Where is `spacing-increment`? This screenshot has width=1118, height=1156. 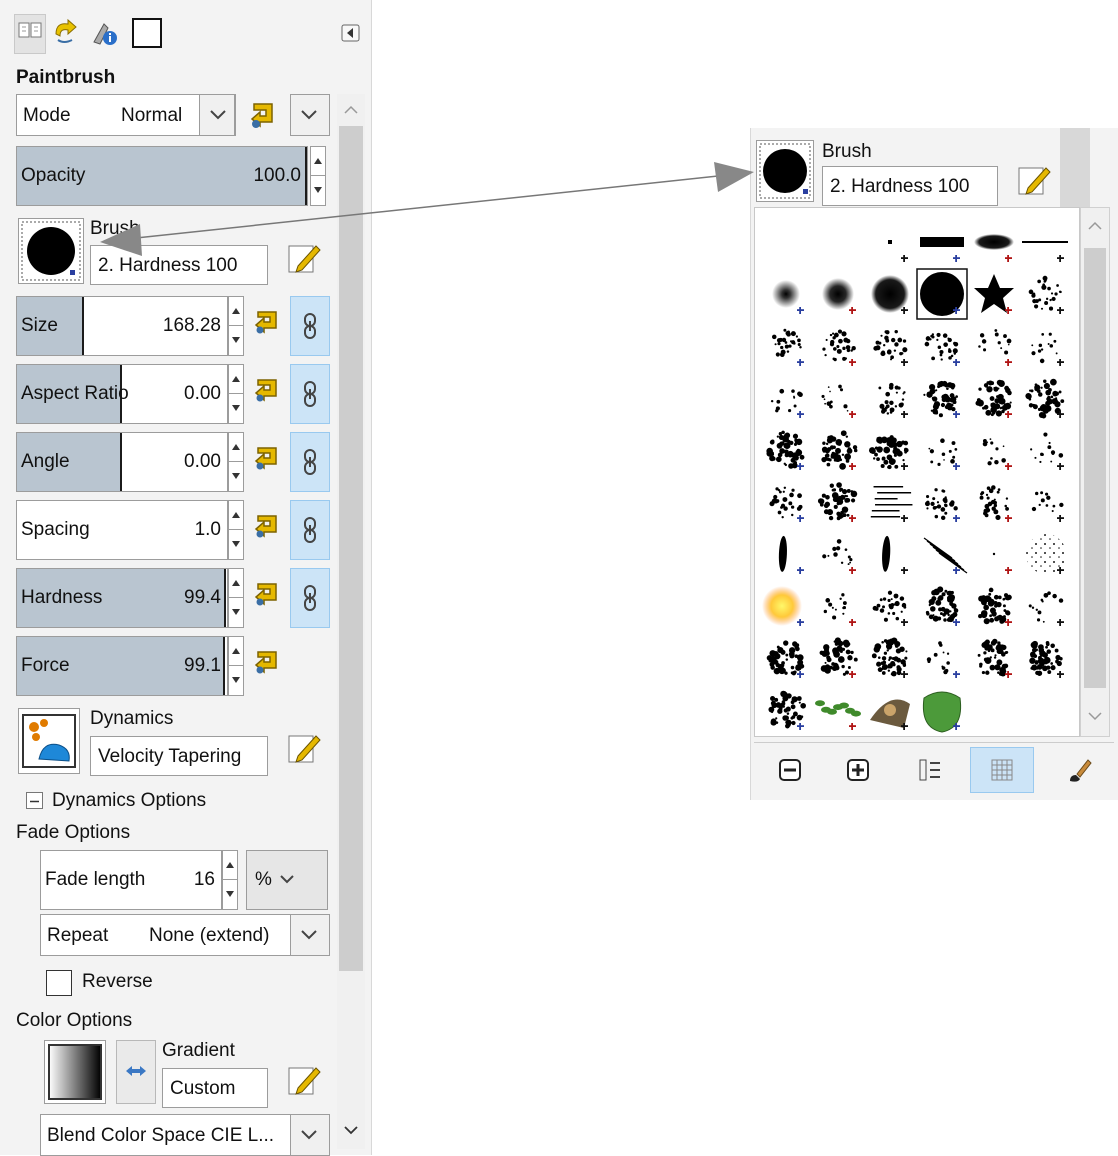
spacing-increment is located at coordinates (236, 515).